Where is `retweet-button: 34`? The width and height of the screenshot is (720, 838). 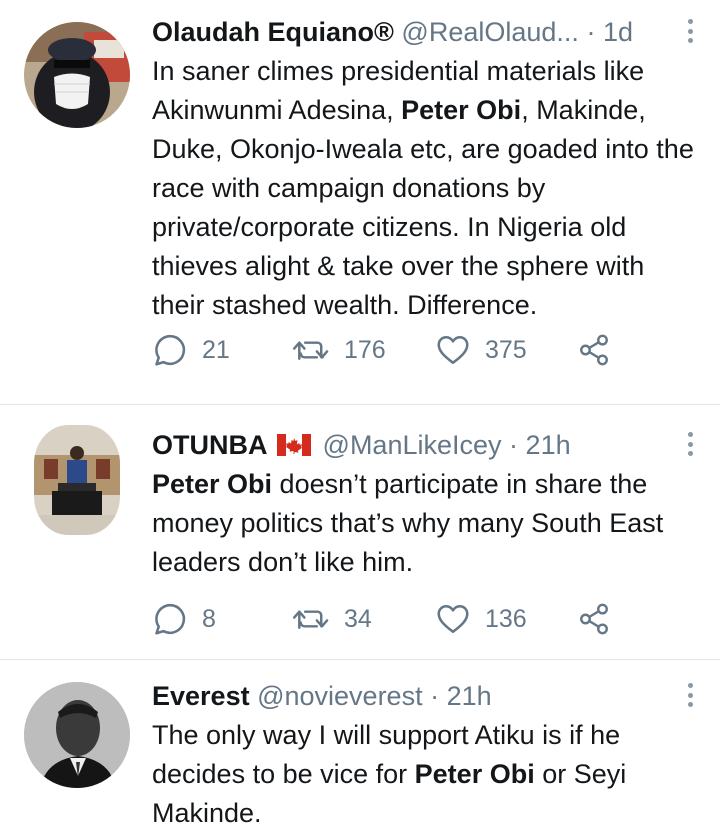
retweet-button: 34 is located at coordinates (363, 619).